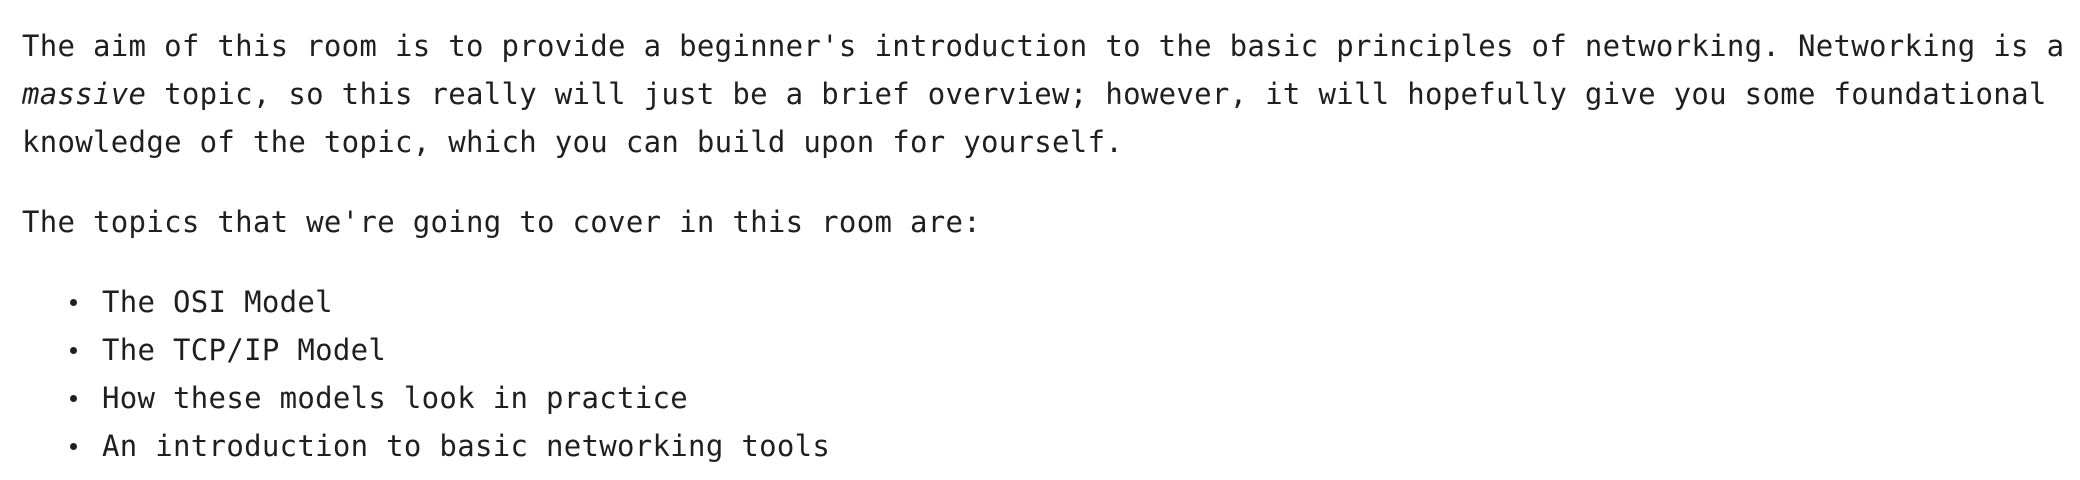 This screenshot has height=480, width=2080. I want to click on topic-item: The TCP/IP Model, so click(1071, 350).